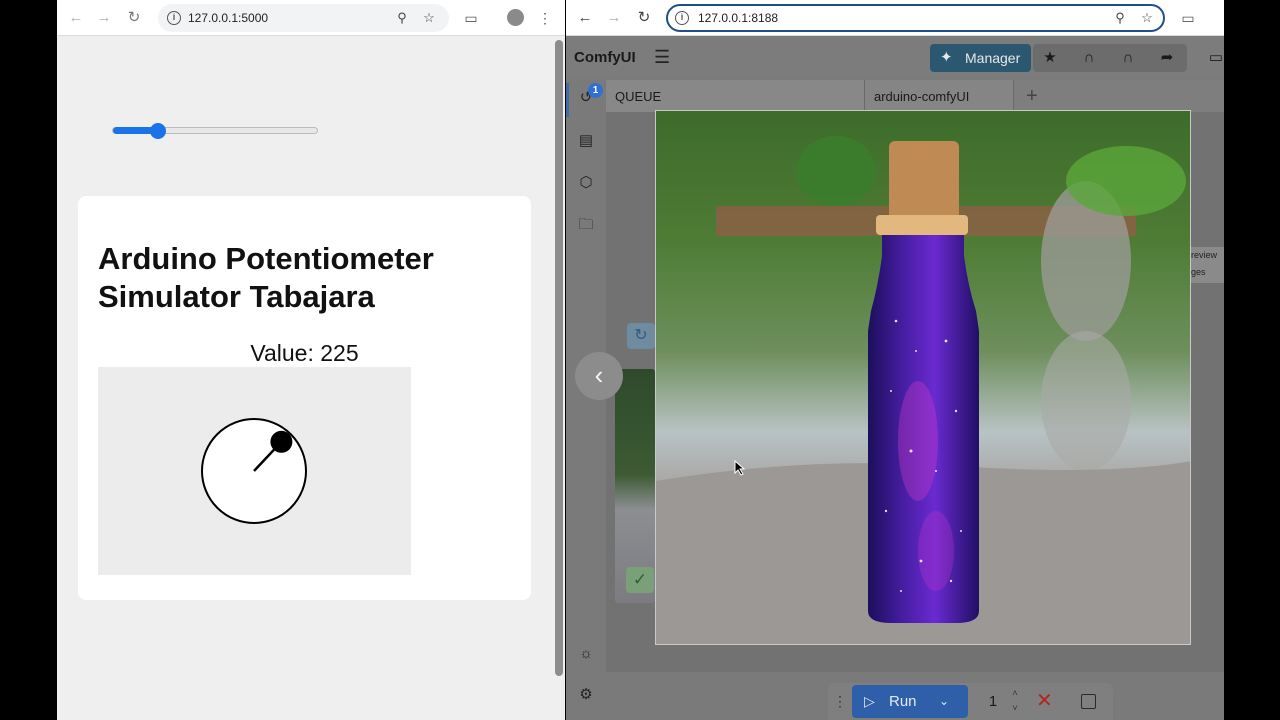 The image size is (1280, 720). What do you see at coordinates (559, 358) in the screenshot?
I see `left-scrollbar` at bounding box center [559, 358].